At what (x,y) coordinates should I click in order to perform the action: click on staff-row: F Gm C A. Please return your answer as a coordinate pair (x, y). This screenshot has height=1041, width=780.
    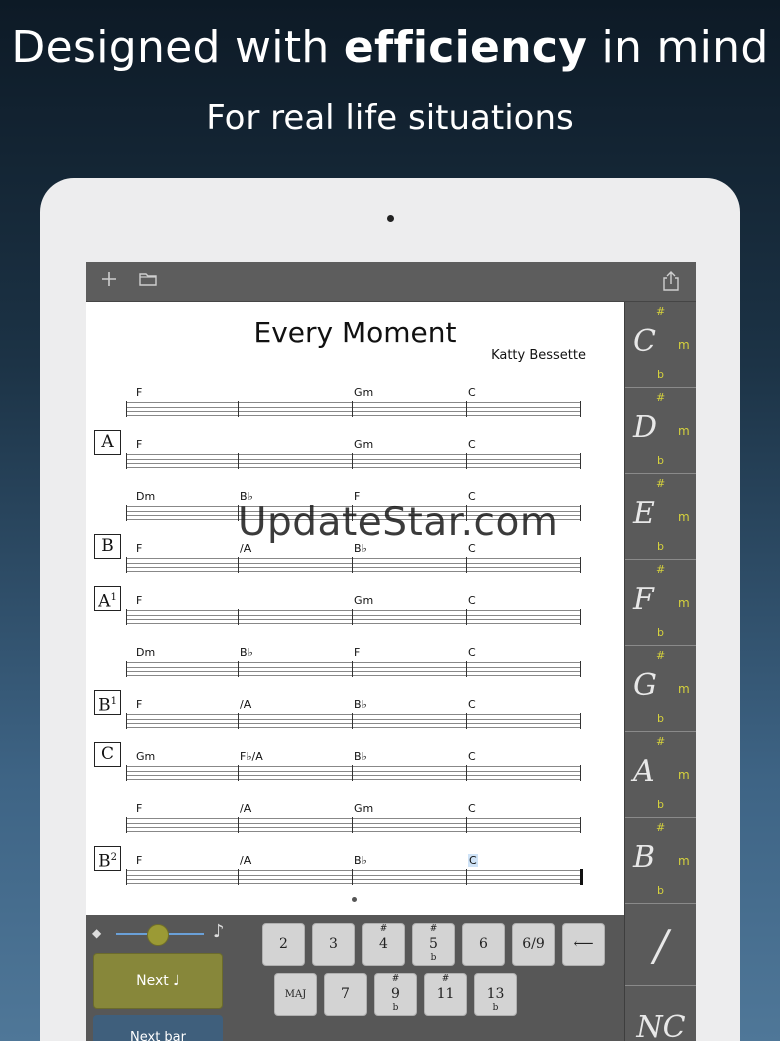
    Looking at the image, I should click on (355, 462).